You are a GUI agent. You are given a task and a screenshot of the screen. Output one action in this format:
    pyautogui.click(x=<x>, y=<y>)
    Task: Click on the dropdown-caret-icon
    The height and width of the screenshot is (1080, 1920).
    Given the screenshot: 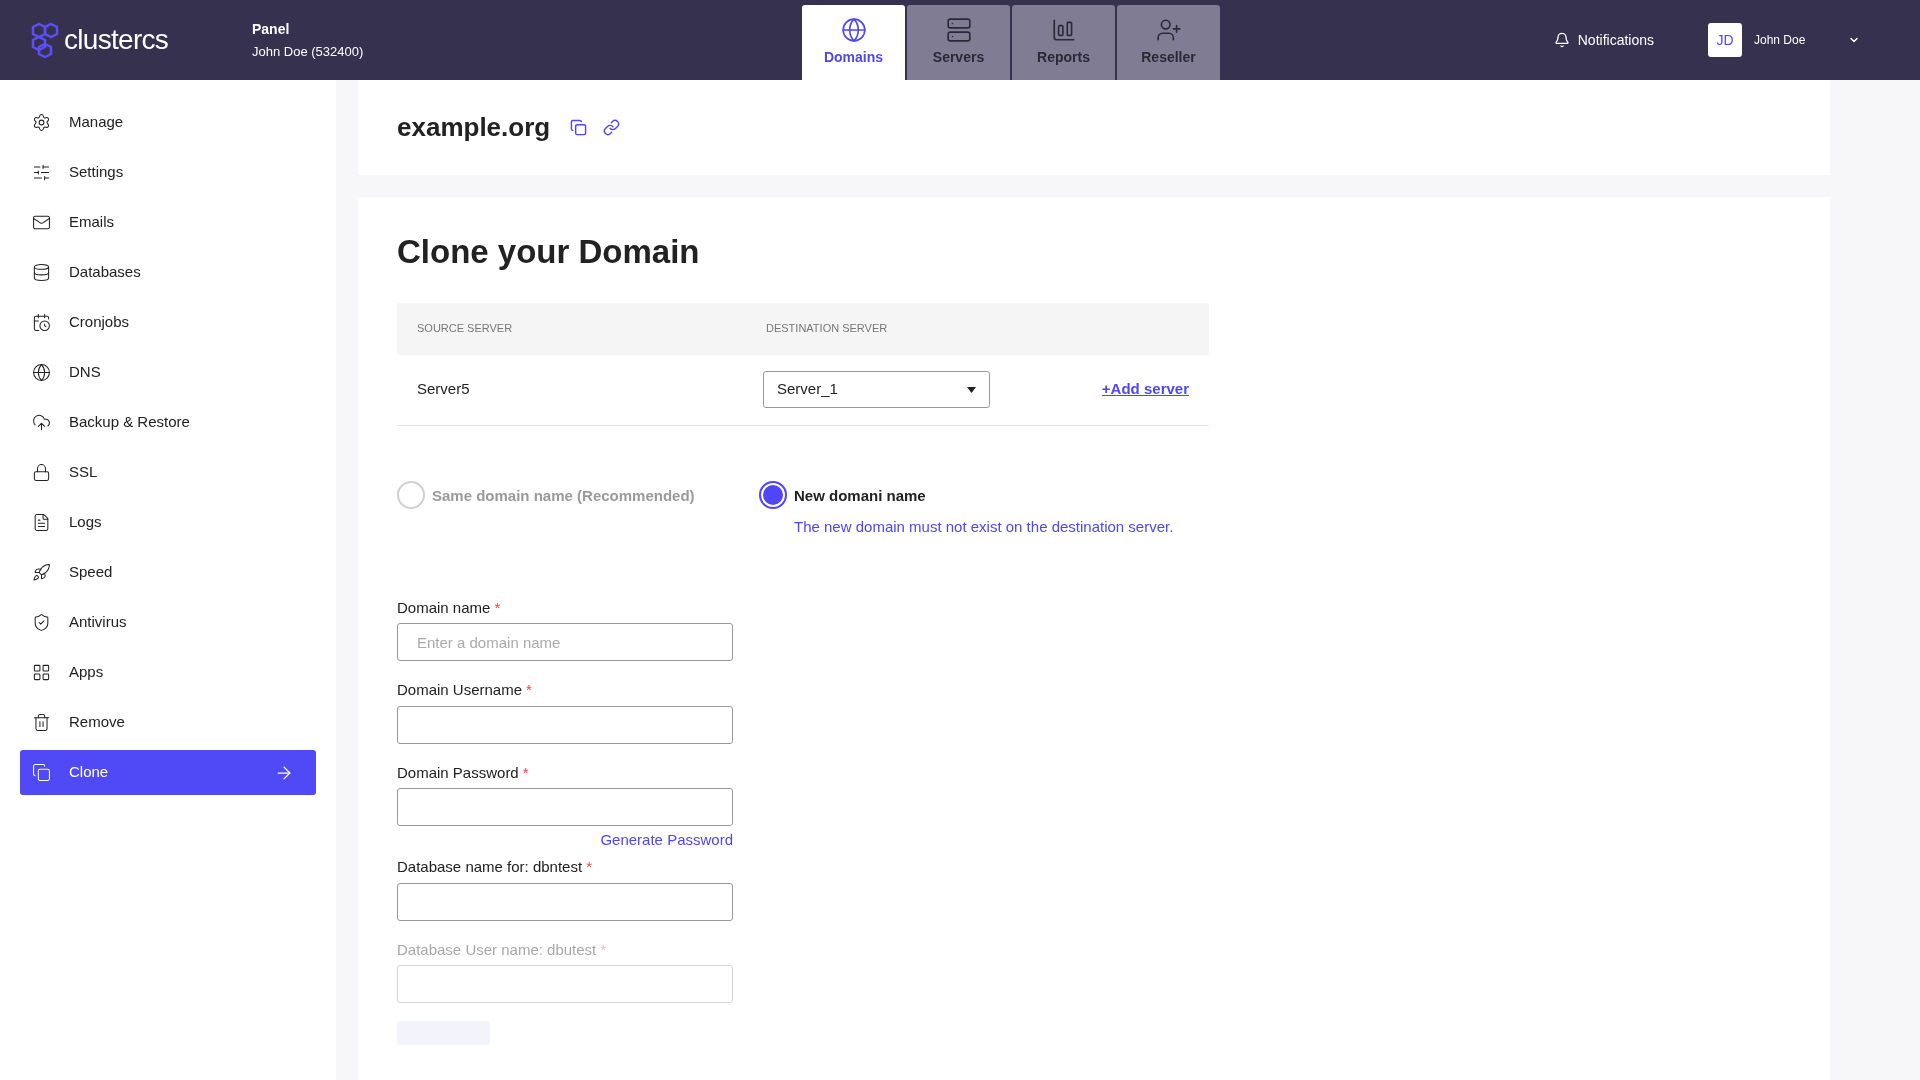 What is the action you would take?
    pyautogui.click(x=971, y=389)
    